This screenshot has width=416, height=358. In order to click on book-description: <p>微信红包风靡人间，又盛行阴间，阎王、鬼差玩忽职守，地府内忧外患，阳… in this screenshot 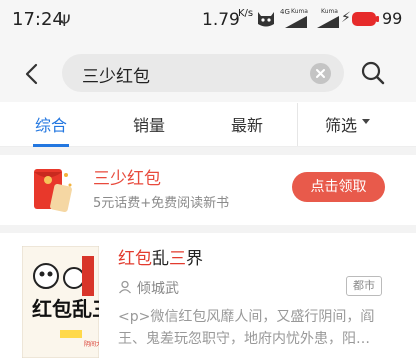, I will do `click(246, 328)`.